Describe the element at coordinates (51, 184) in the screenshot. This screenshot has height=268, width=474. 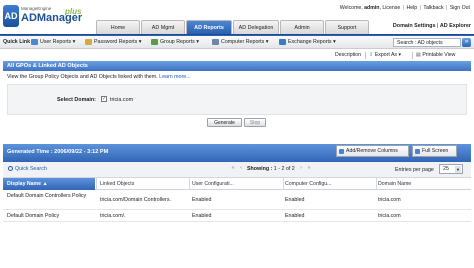
I see `col-display-name: Display Name ▲` at that location.